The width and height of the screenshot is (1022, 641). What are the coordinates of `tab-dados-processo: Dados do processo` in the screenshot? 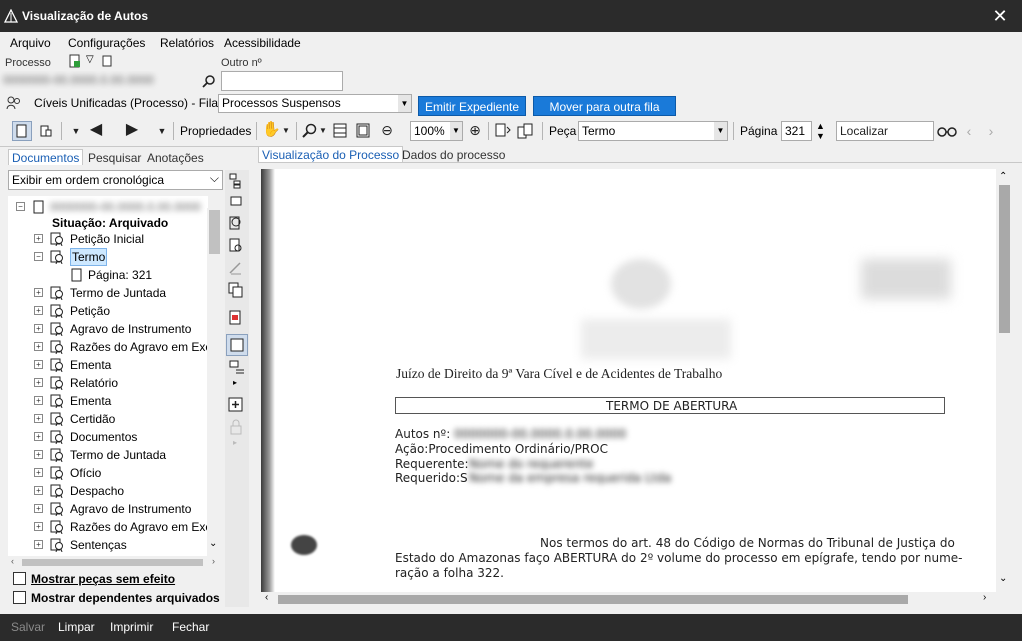 It's located at (453, 155).